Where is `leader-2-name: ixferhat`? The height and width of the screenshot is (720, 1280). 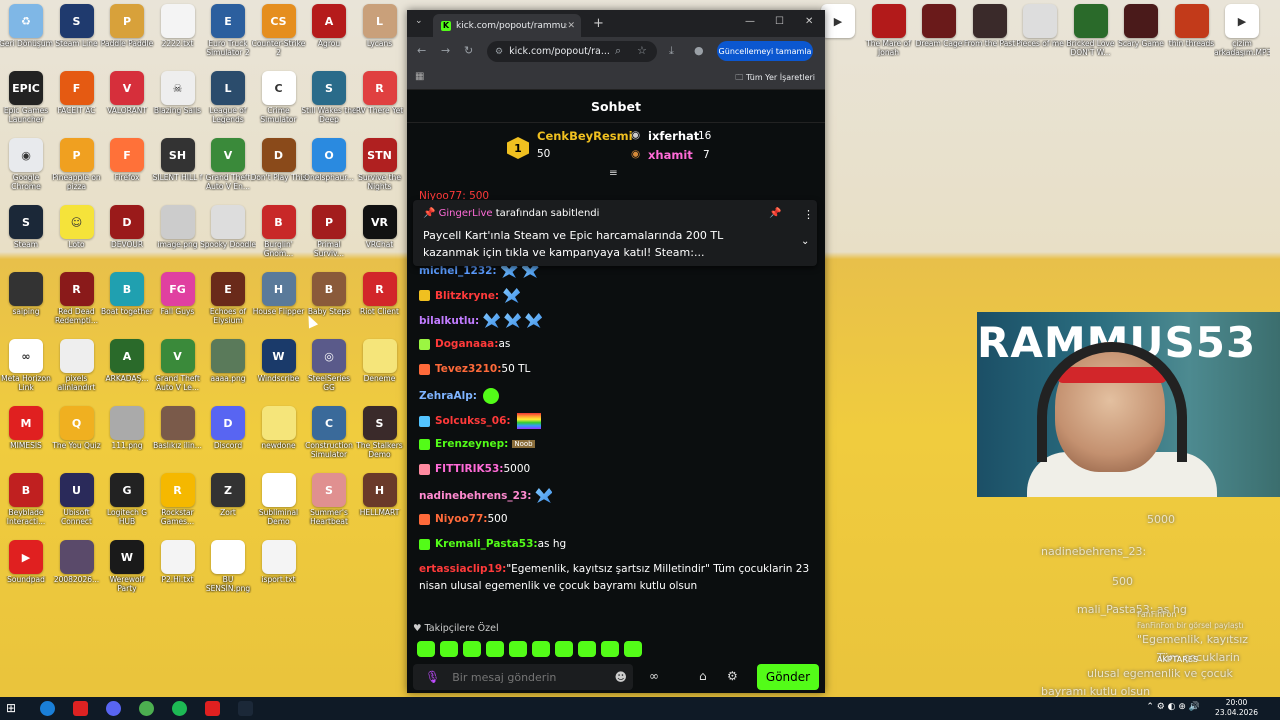
leader-2-name: ixferhat is located at coordinates (673, 136).